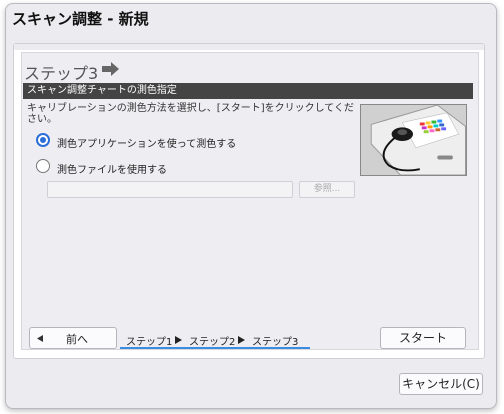 This screenshot has height=414, width=504. What do you see at coordinates (110, 69) in the screenshot?
I see `arrow-right-icon` at bounding box center [110, 69].